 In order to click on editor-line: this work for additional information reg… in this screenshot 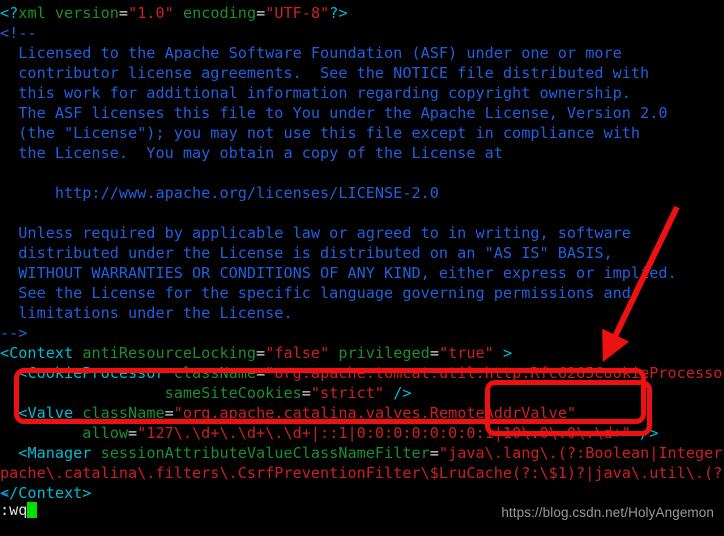, I will do `click(362, 93)`.